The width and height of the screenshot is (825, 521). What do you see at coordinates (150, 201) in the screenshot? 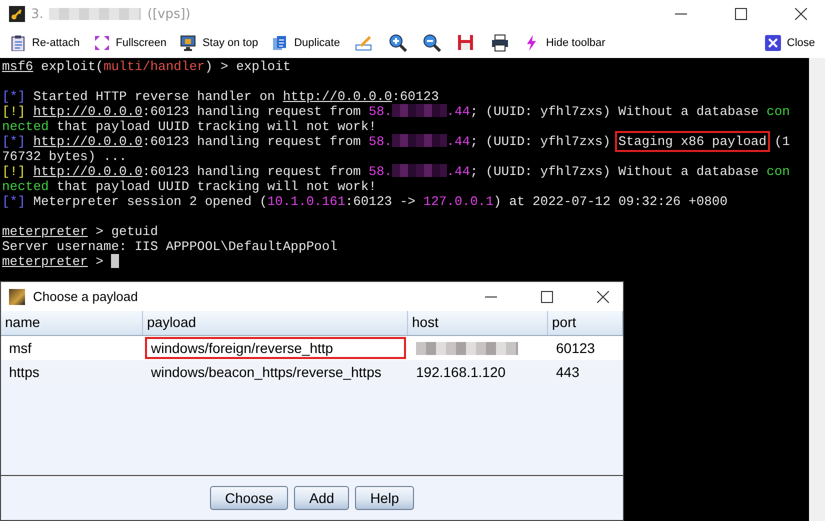
I see `terminal-text: Meterpreter session 2 opened (` at bounding box center [150, 201].